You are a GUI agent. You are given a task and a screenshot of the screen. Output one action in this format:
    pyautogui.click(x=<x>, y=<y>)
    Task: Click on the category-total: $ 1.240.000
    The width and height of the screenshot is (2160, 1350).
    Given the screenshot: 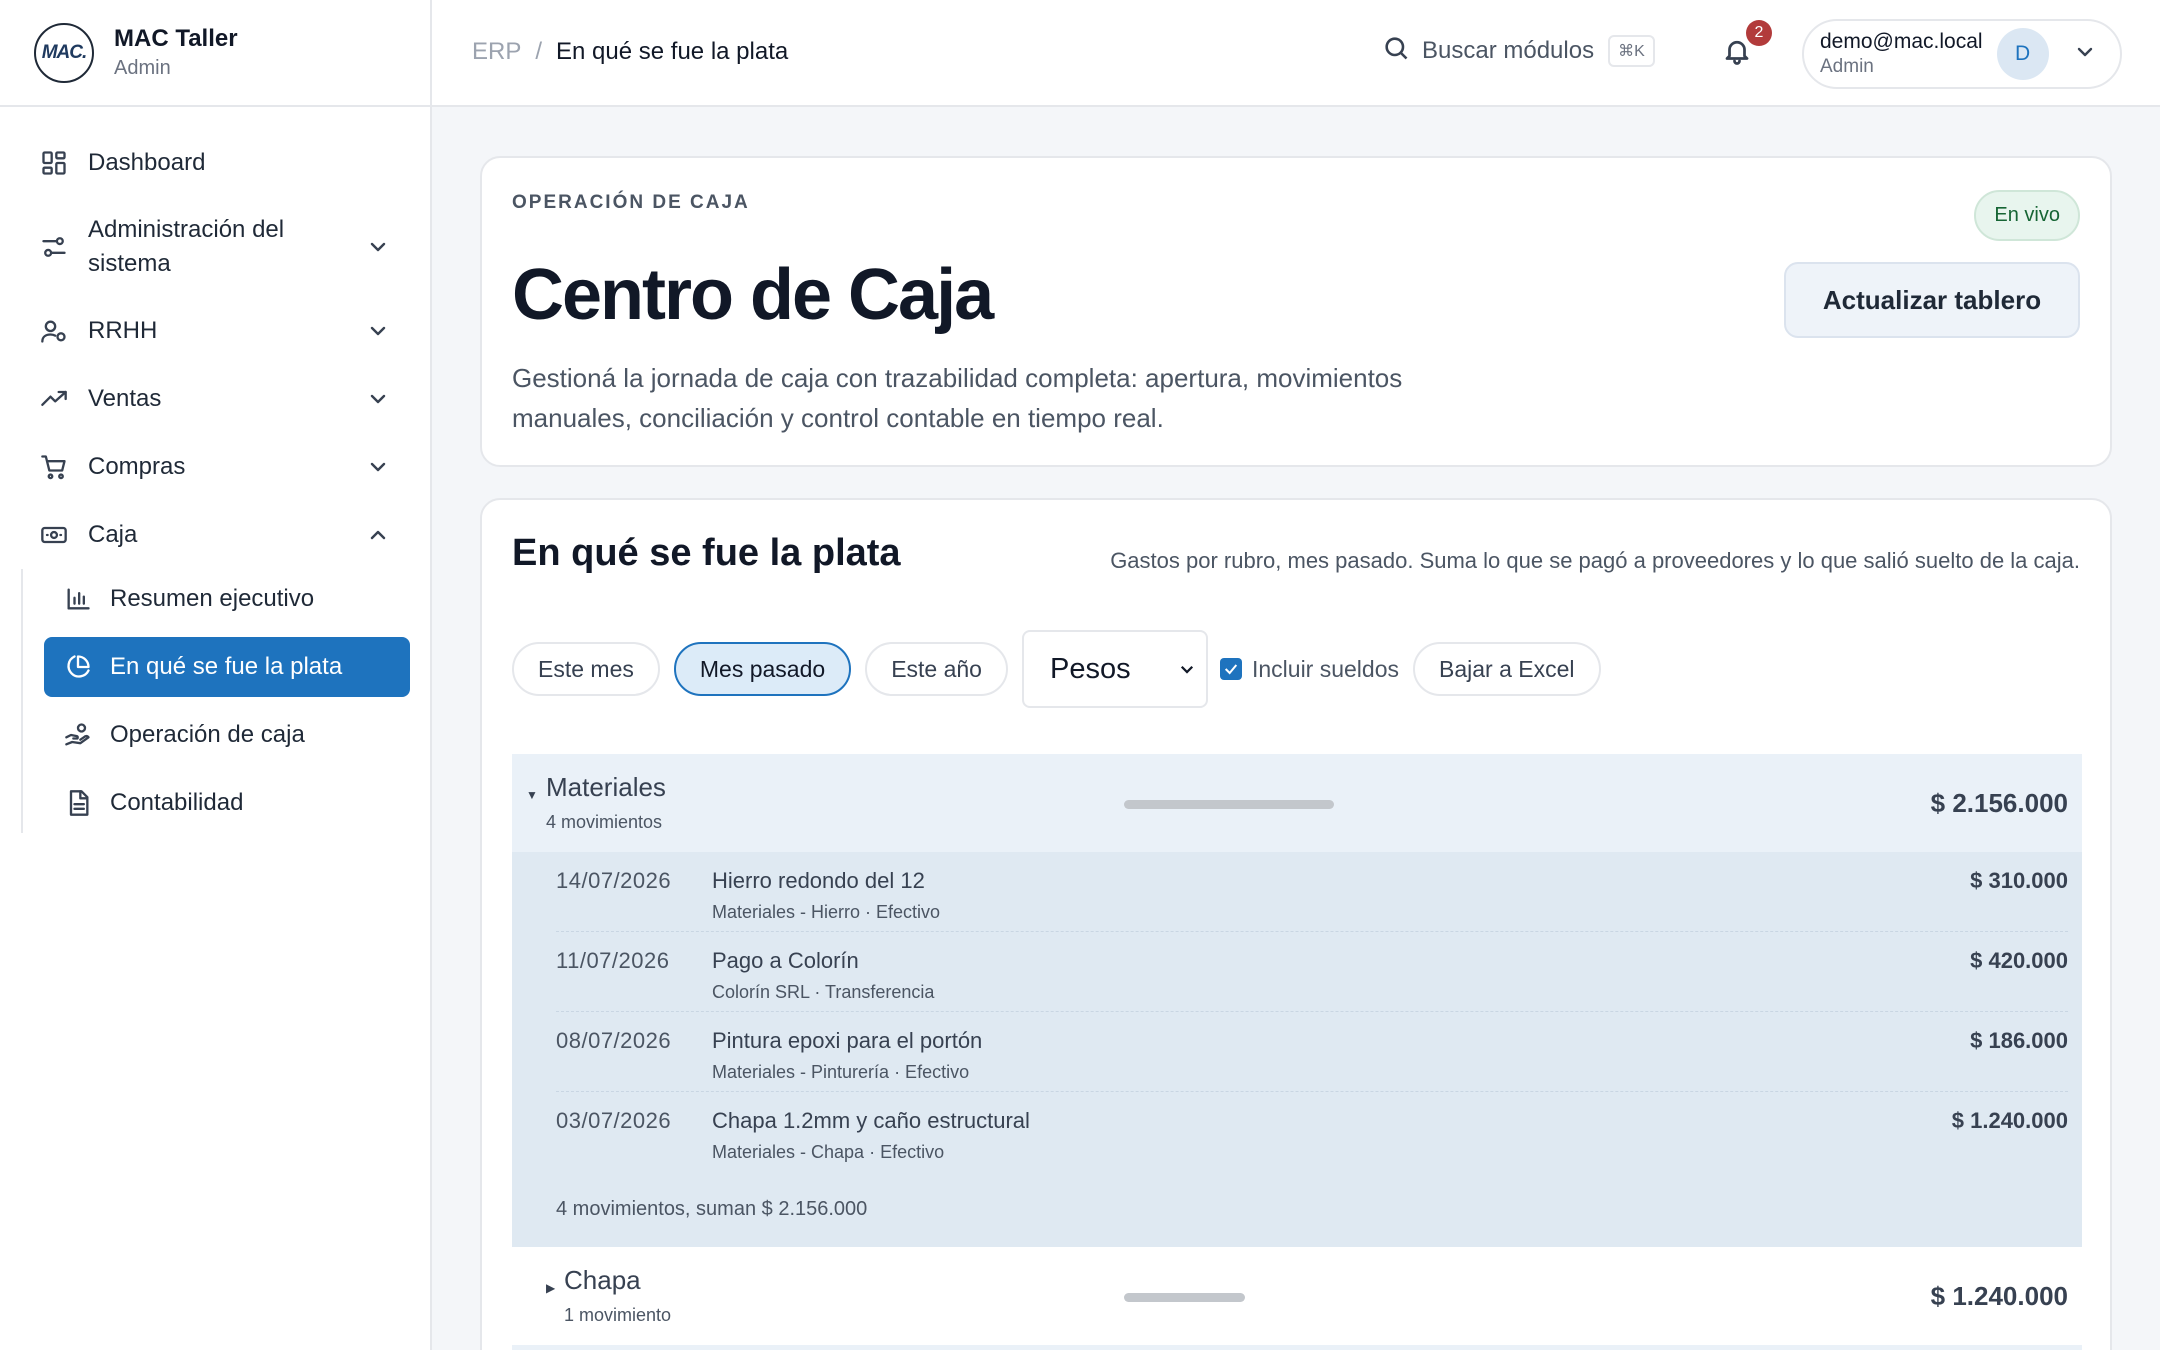 What is the action you would take?
    pyautogui.click(x=1999, y=1296)
    